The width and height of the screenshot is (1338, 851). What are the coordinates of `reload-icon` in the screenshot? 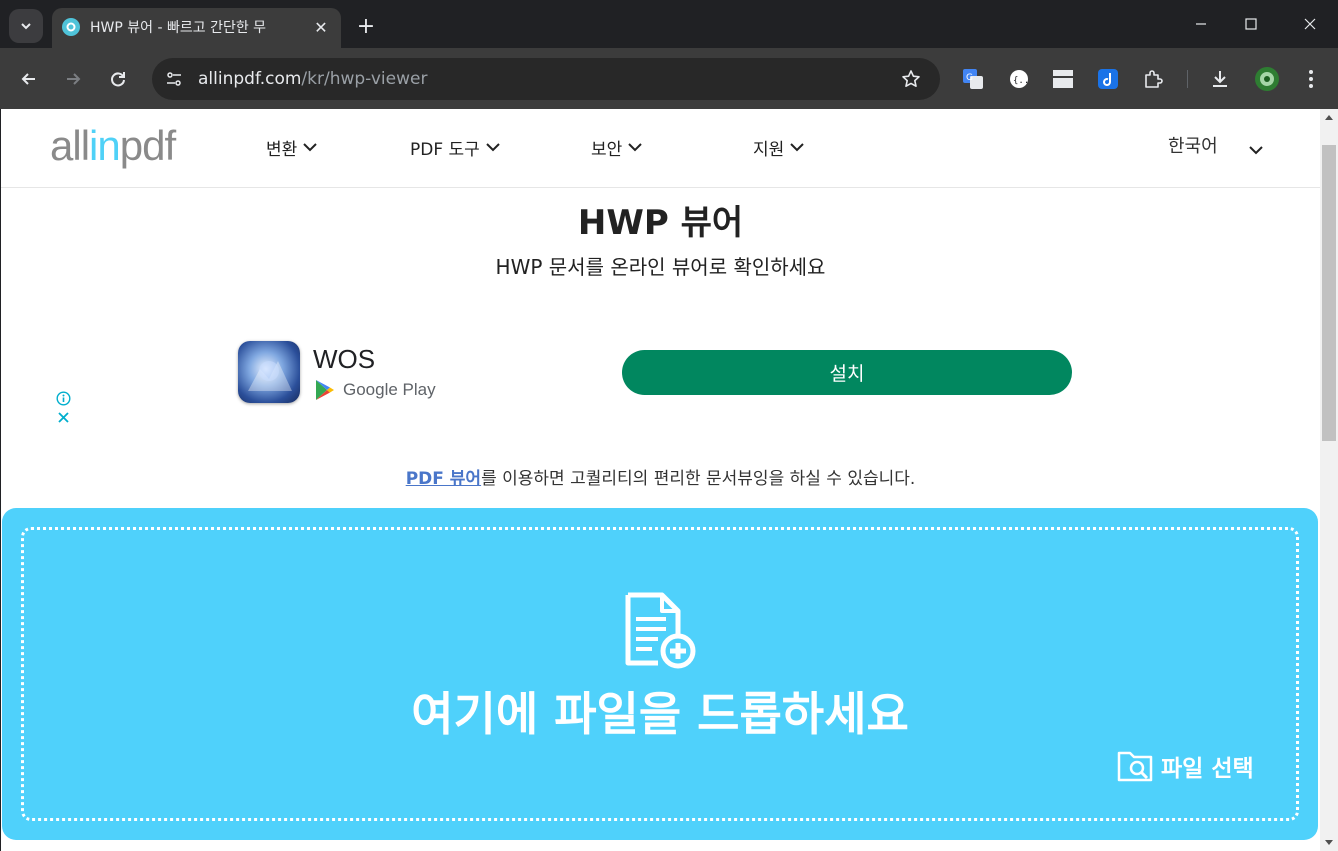 It's located at (118, 79).